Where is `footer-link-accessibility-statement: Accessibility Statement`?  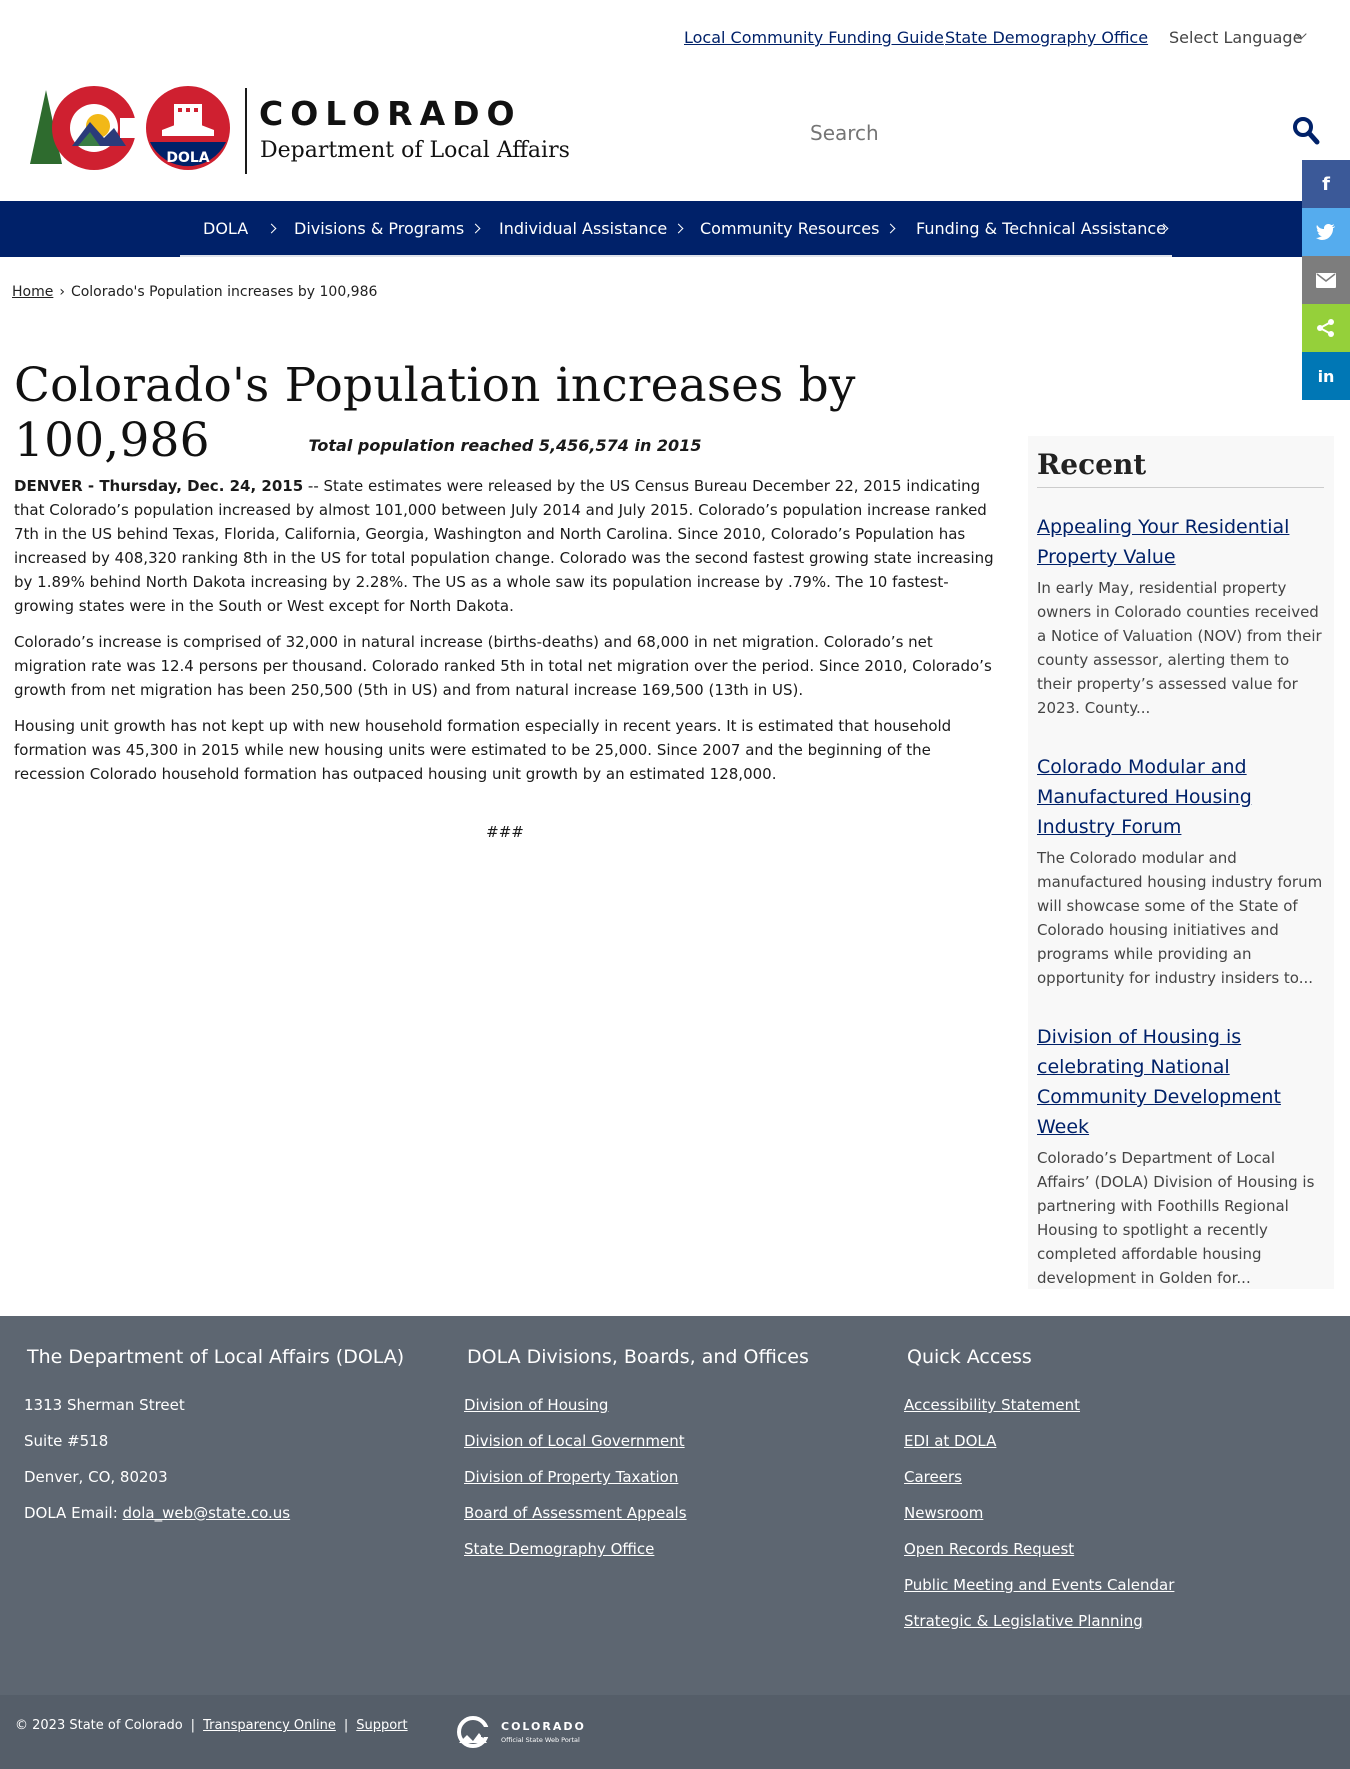 footer-link-accessibility-statement: Accessibility Statement is located at coordinates (992, 1405).